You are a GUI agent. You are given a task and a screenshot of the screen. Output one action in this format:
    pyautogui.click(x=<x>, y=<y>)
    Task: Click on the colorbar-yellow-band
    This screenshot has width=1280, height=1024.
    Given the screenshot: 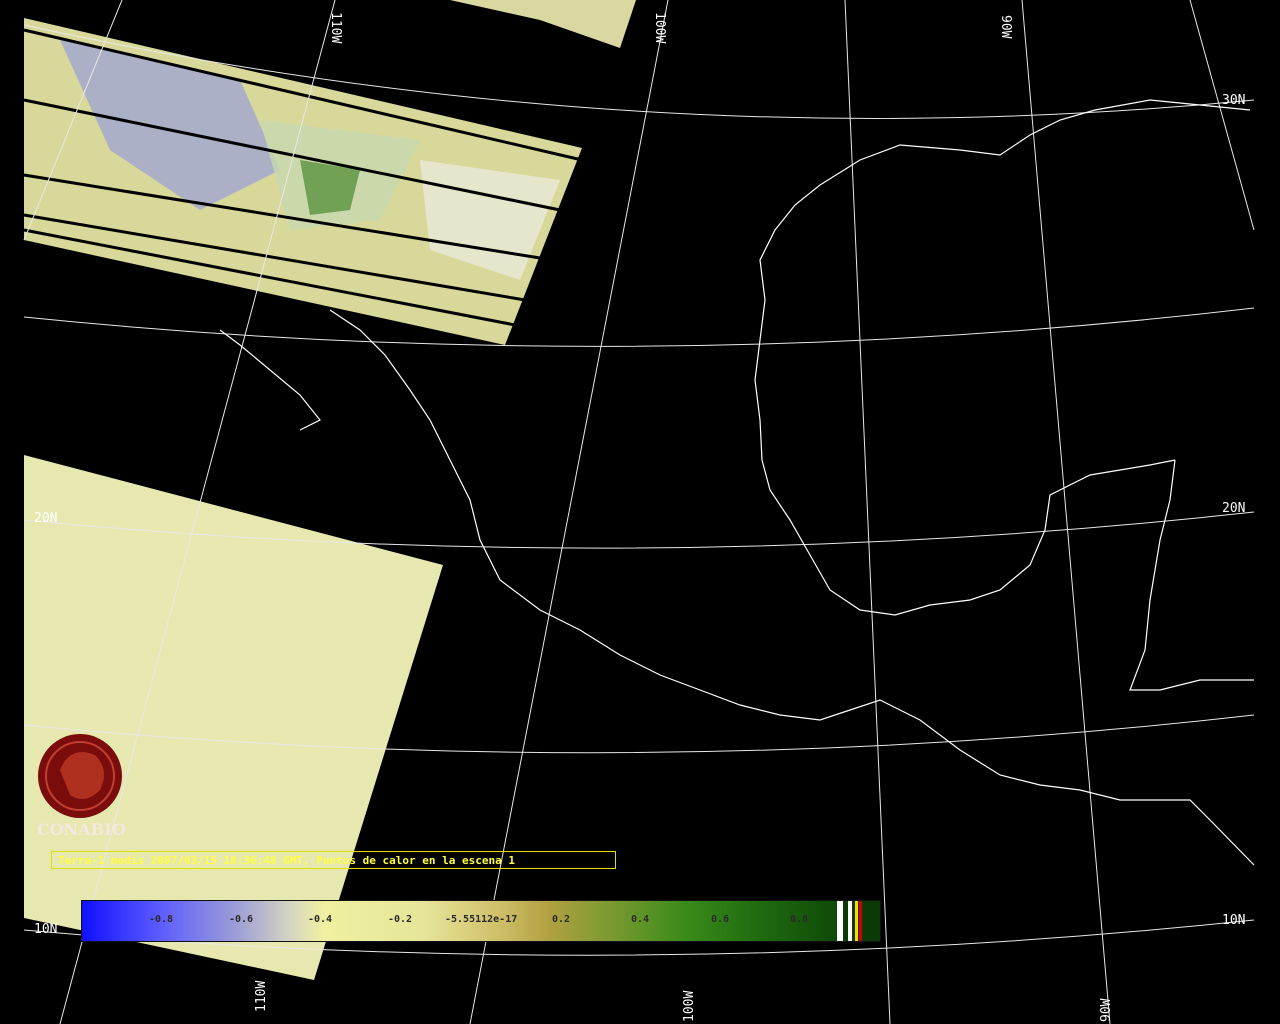 What is the action you would take?
    pyautogui.click(x=856, y=921)
    